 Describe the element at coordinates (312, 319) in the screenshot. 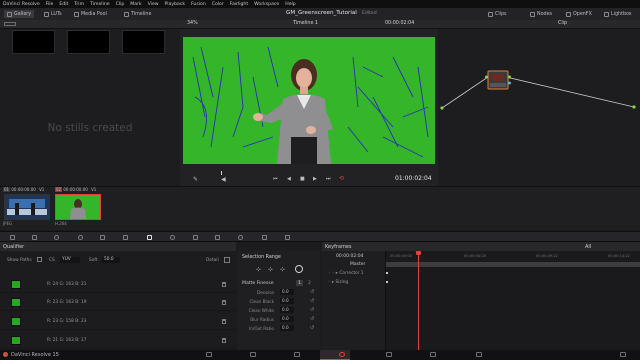

I see `reset-blur-radius-icon: ↺` at that location.